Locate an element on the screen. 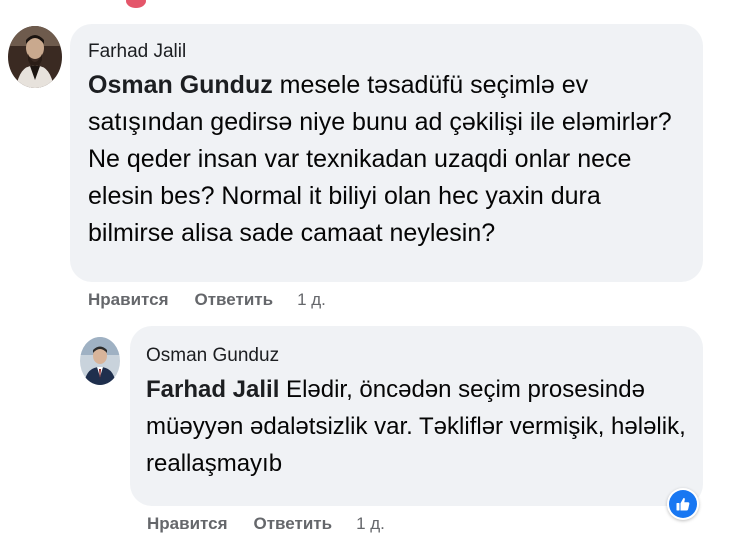 The height and width of the screenshot is (550, 730). reaction-icon is located at coordinates (136, 5).